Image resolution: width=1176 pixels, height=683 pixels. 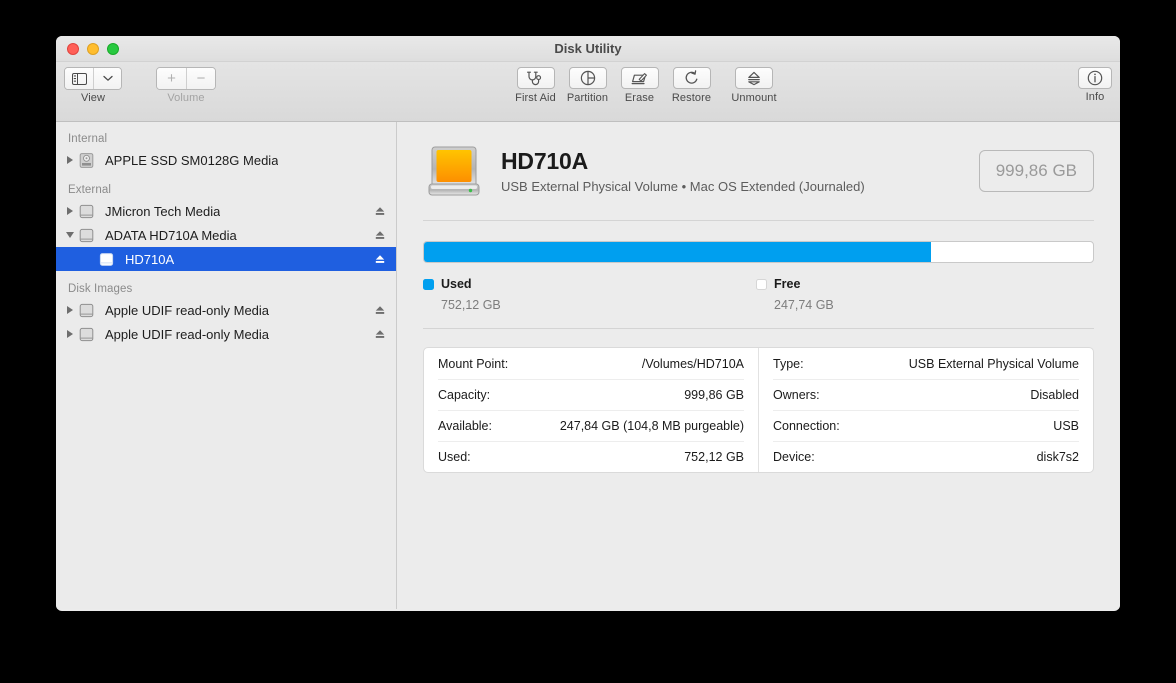 I want to click on view-segmented-control, so click(x=93, y=78).